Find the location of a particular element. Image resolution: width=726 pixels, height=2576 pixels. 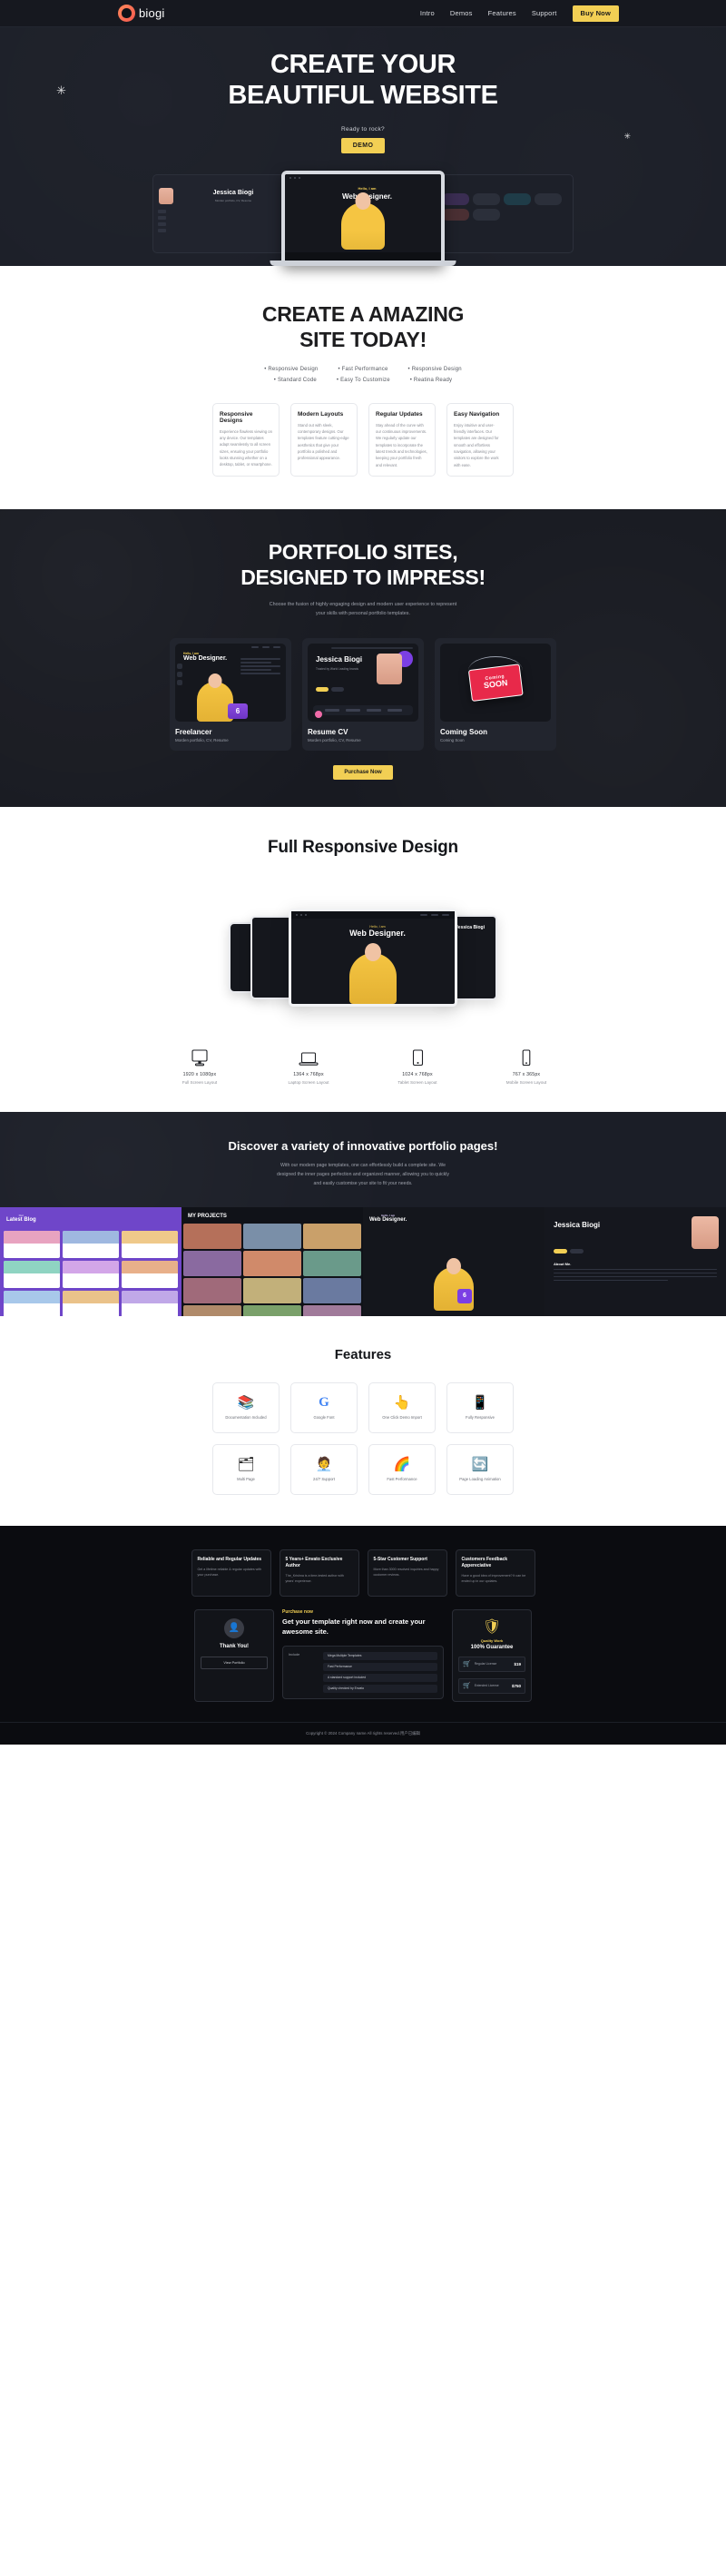

card-title: Modern Layouts is located at coordinates (321, 414).